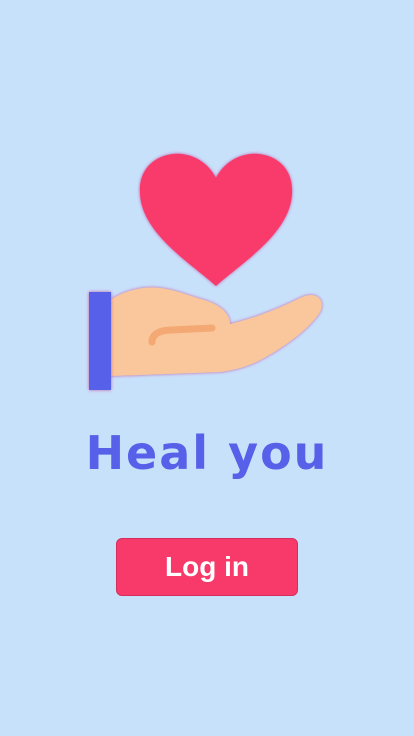 Image resolution: width=414 pixels, height=736 pixels. Describe the element at coordinates (207, 453) in the screenshot. I see `app-title: Heal you` at that location.